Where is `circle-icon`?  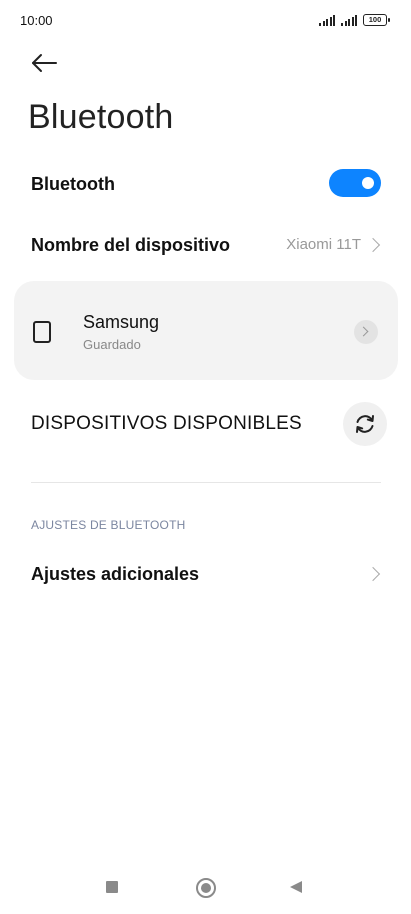 circle-icon is located at coordinates (206, 888).